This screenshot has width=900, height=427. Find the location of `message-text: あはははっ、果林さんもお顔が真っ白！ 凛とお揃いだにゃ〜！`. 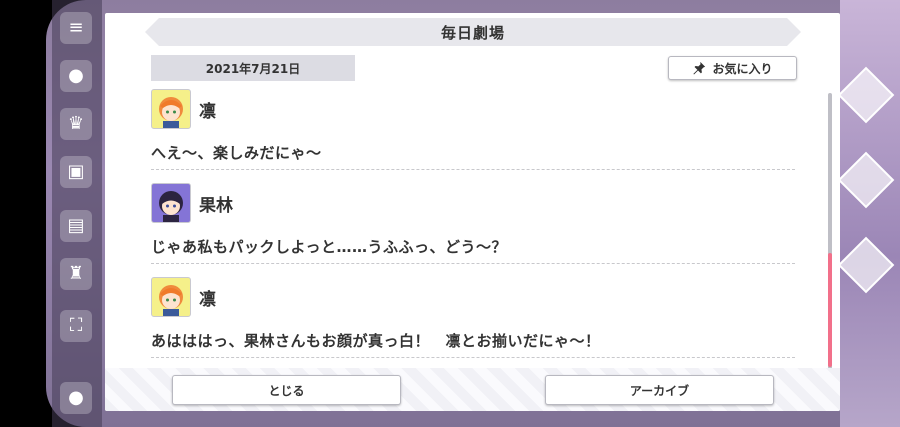

message-text: あはははっ、果林さんもお顔が真っ白！ 凛とお揃いだにゃ〜！ is located at coordinates (376, 341).